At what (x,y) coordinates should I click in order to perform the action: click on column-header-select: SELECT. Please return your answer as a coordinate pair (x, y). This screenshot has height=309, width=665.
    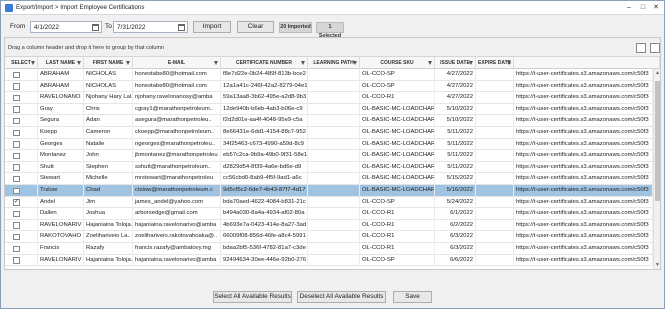
    Looking at the image, I should click on (21, 63).